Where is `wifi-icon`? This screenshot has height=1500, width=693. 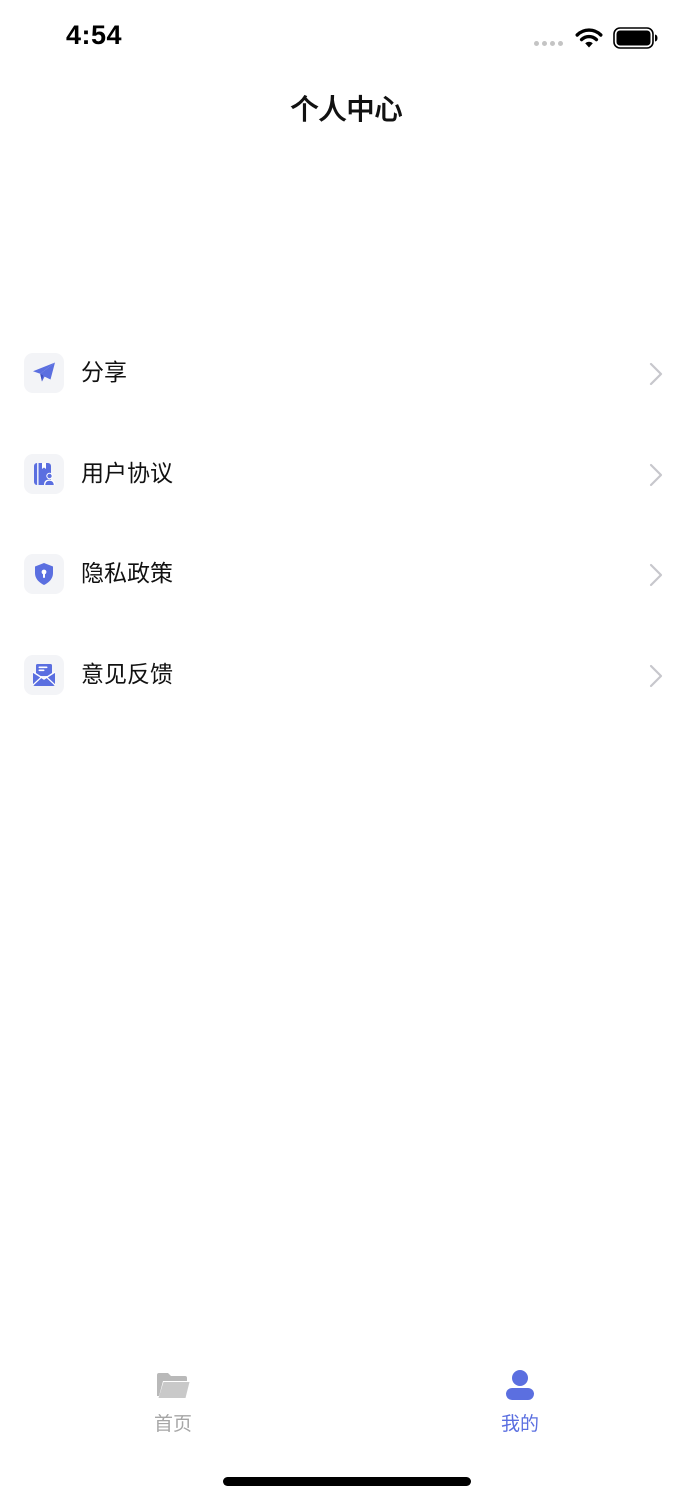
wifi-icon is located at coordinates (589, 38).